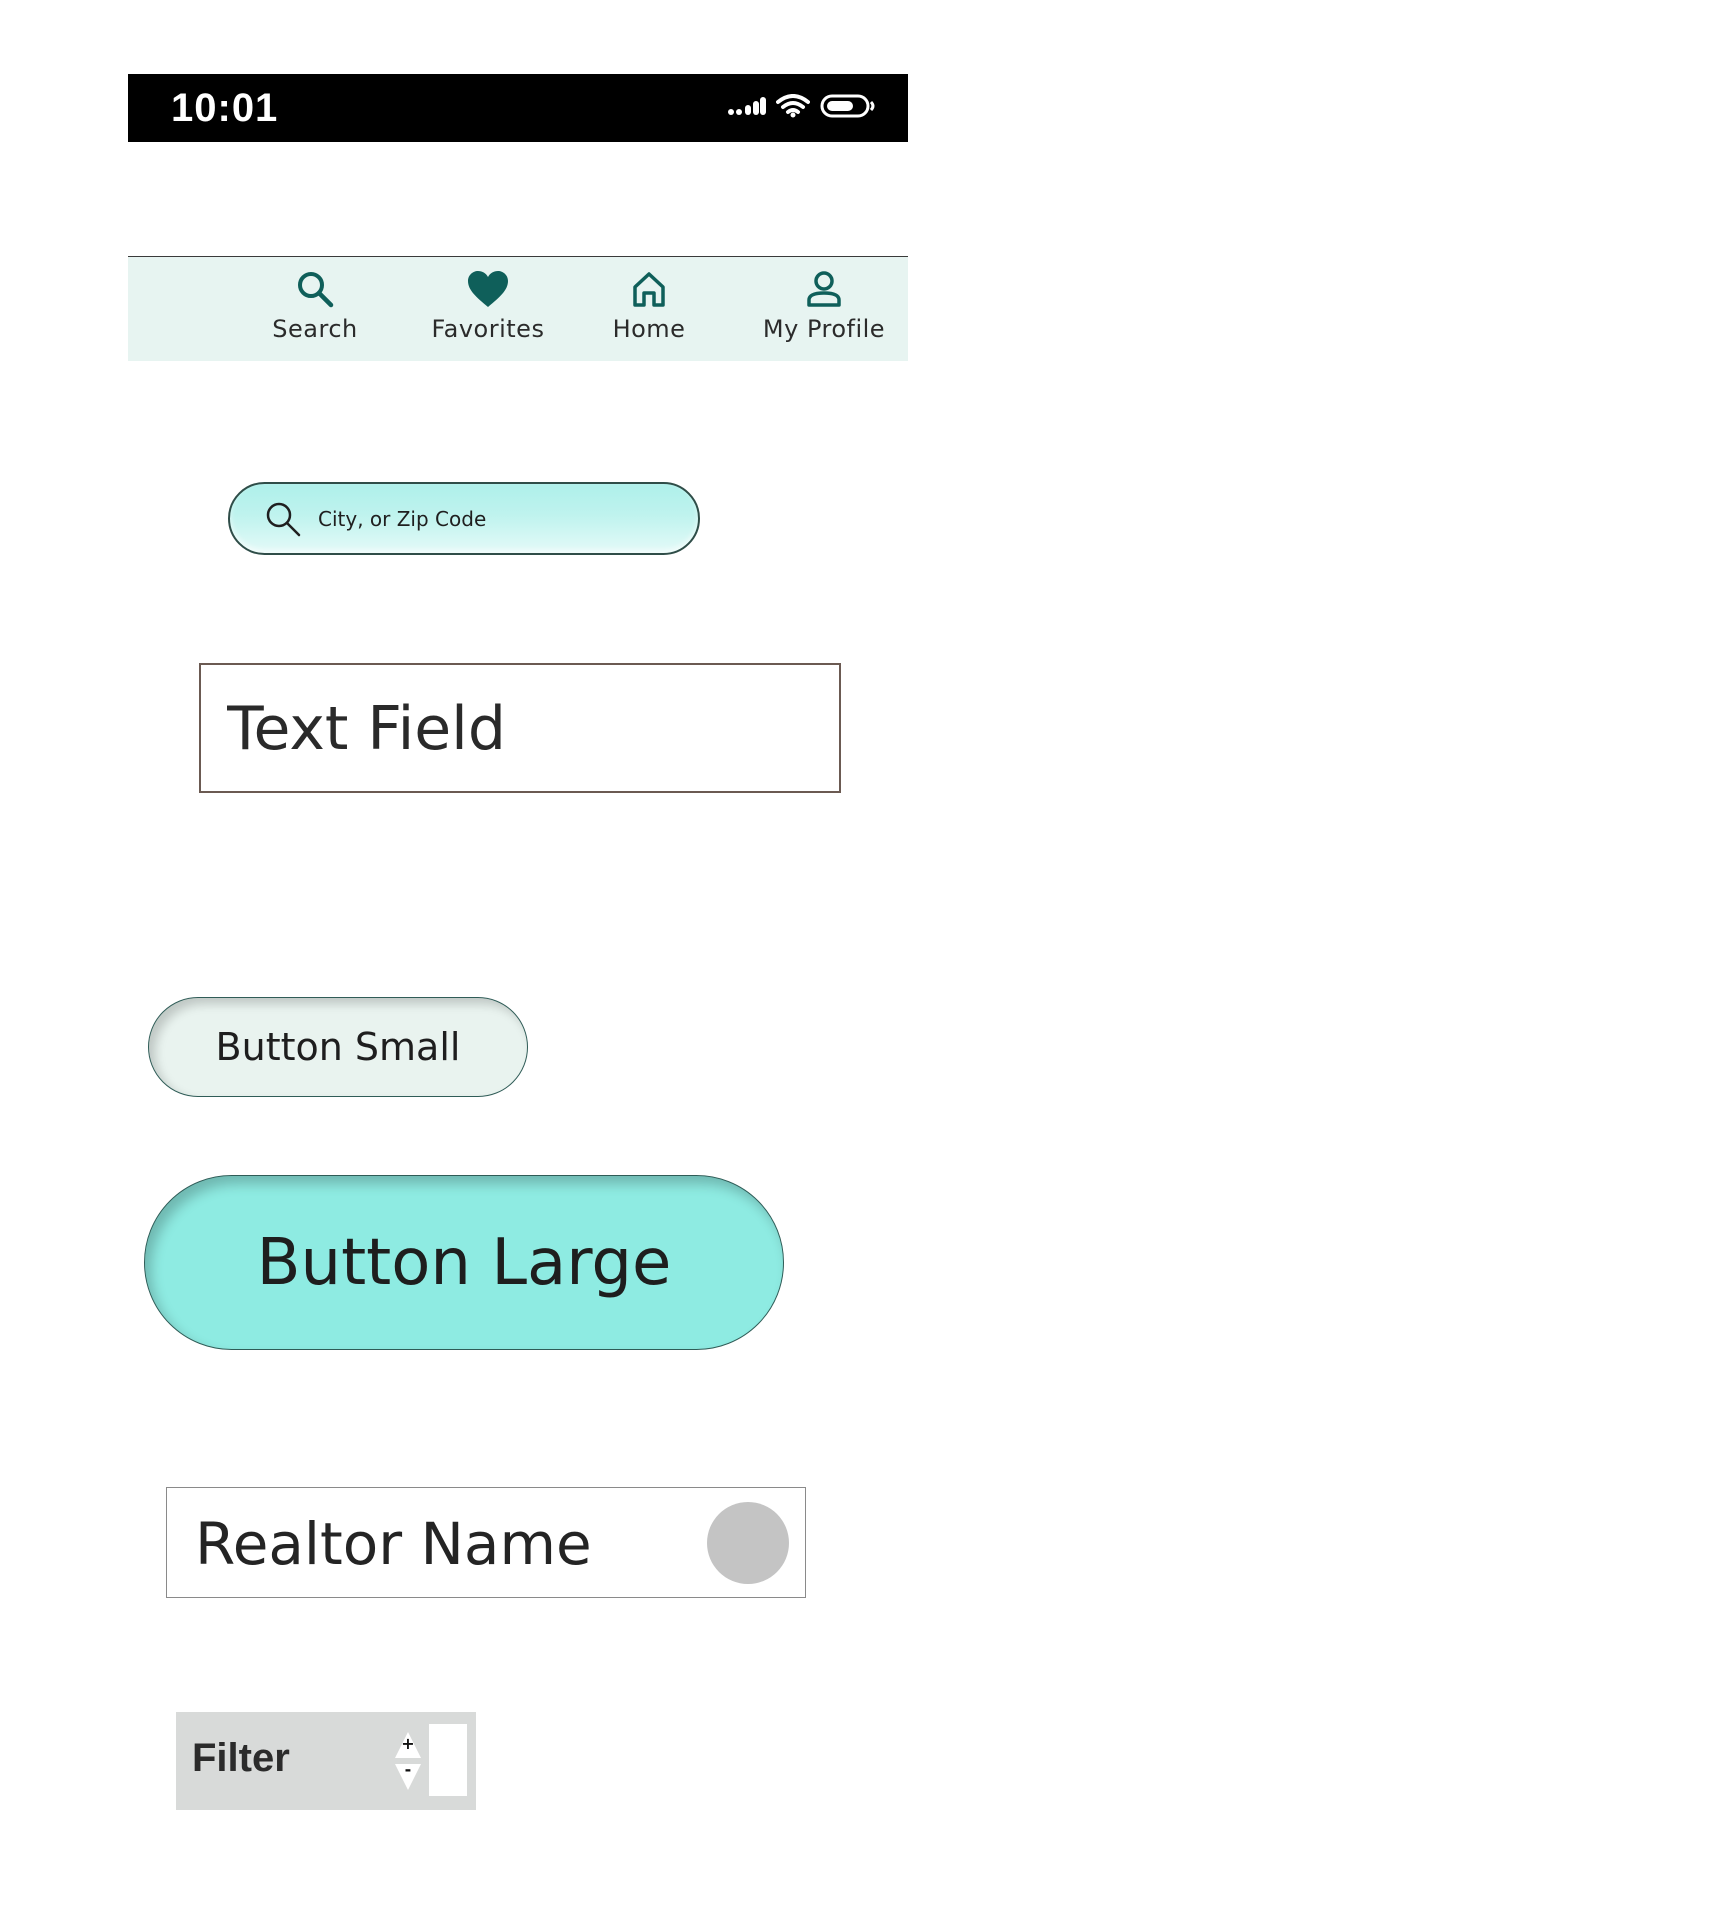 Image resolution: width=1712 pixels, height=1912 pixels. What do you see at coordinates (448, 1760) in the screenshot?
I see `filter-value-input` at bounding box center [448, 1760].